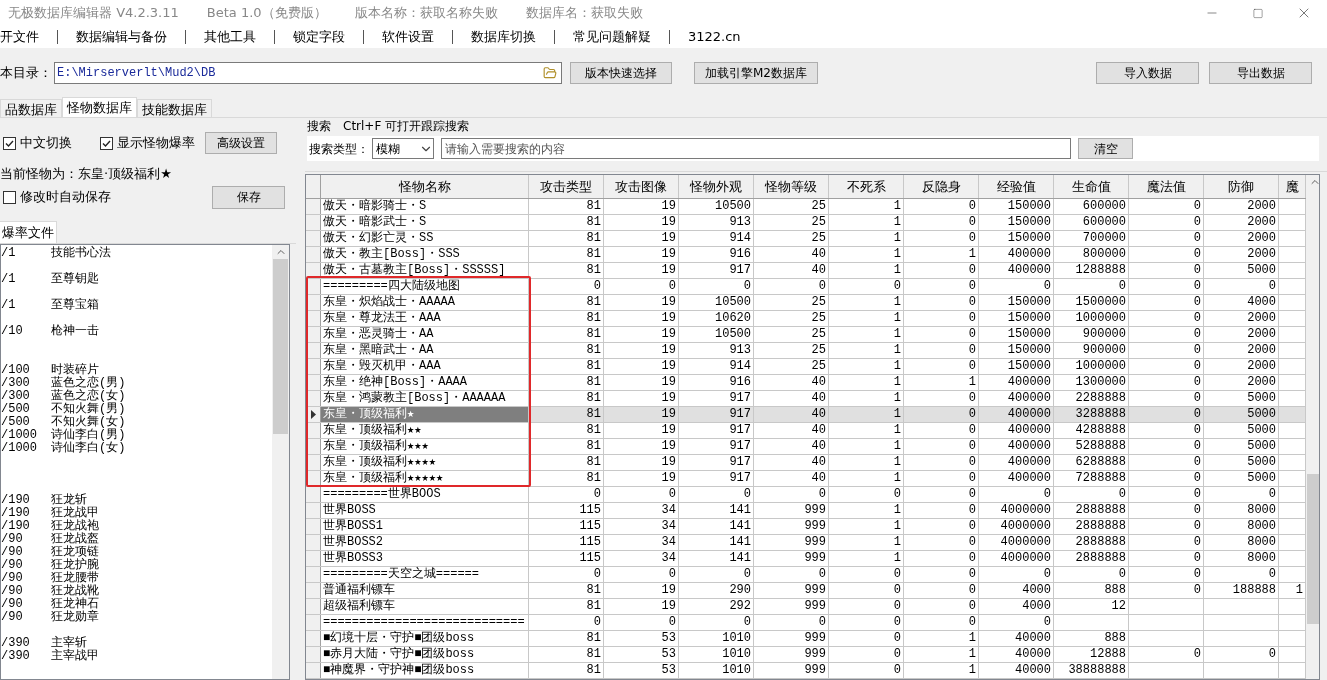  Describe the element at coordinates (319, 37) in the screenshot. I see `menu-item: 锁定字段` at that location.